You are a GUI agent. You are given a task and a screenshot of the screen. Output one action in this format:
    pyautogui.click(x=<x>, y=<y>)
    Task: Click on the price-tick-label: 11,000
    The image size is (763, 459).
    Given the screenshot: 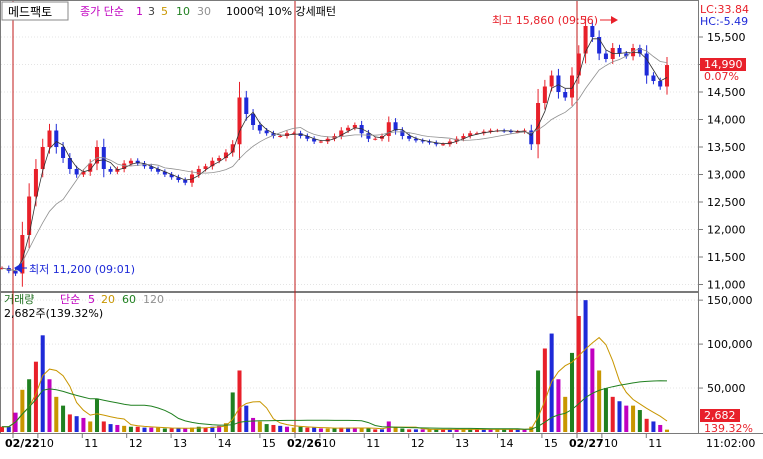 What is the action you would take?
    pyautogui.click(x=726, y=285)
    